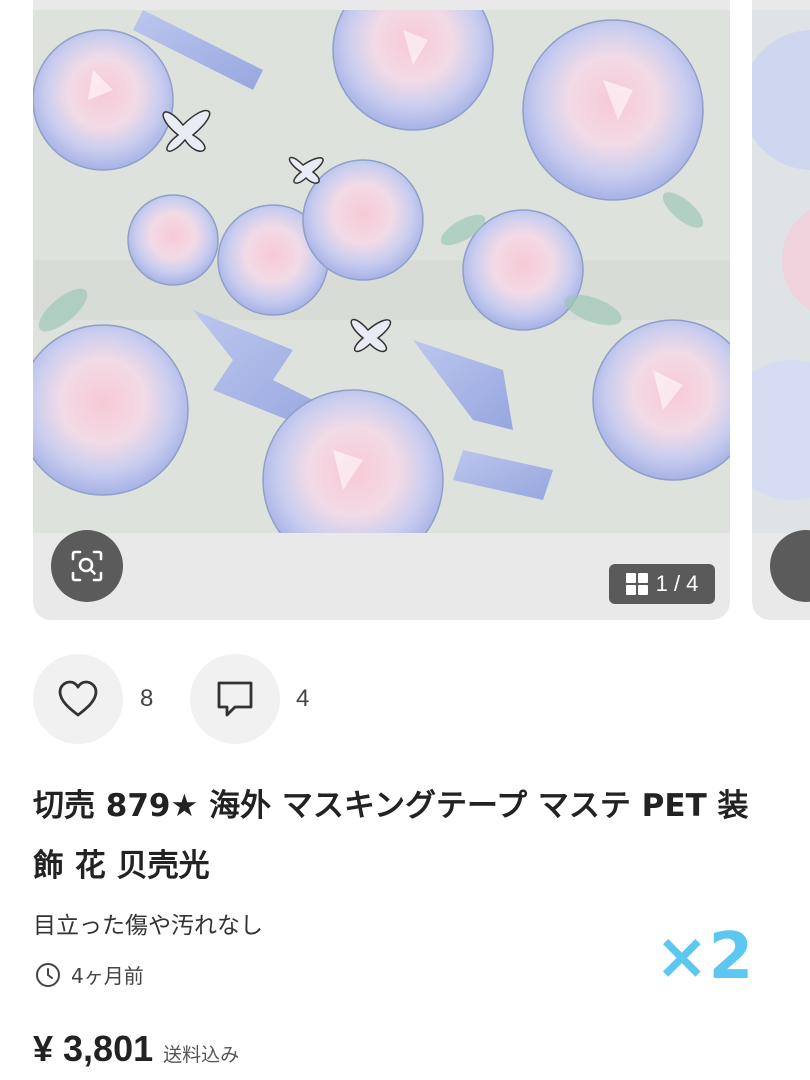 The height and width of the screenshot is (1080, 810). I want to click on next-image-search-button, so click(790, 566).